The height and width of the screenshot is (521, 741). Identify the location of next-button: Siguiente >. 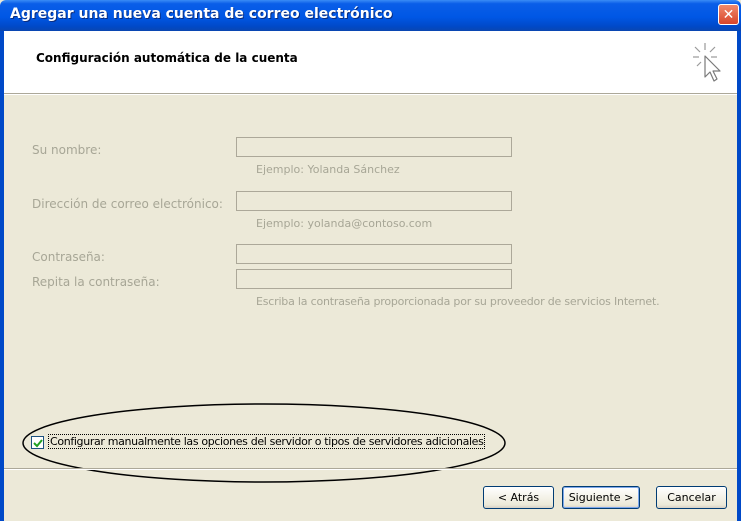
(601, 497).